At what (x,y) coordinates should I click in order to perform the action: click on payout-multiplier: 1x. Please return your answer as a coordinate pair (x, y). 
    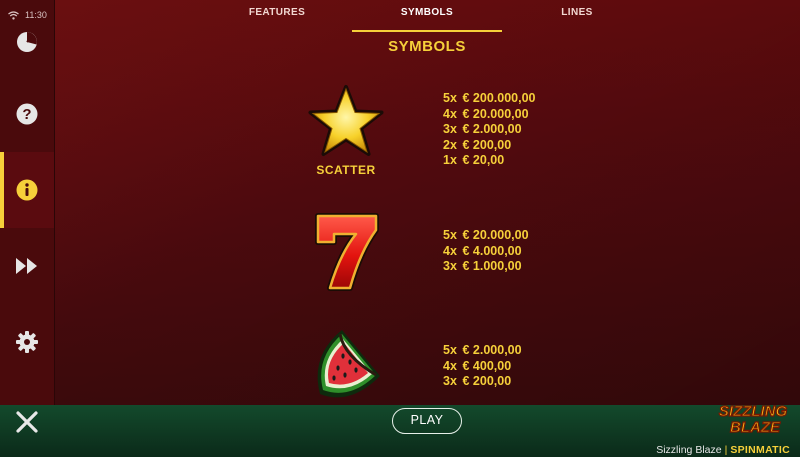
    Looking at the image, I should click on (450, 160).